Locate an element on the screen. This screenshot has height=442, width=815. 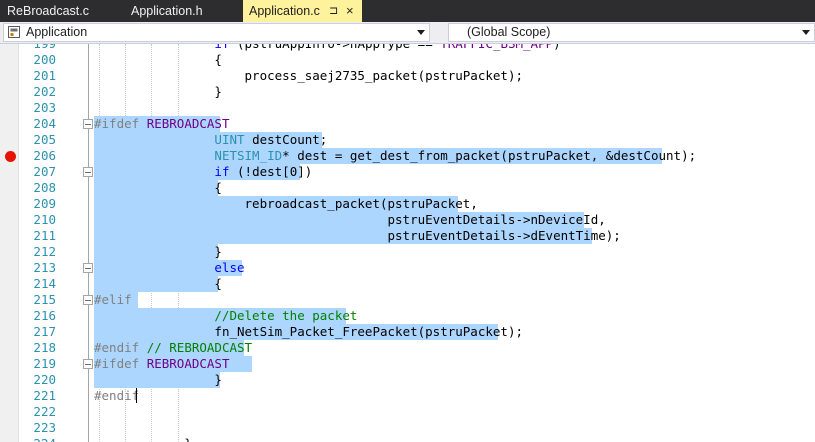
line-number: 213 is located at coordinates (44, 267).